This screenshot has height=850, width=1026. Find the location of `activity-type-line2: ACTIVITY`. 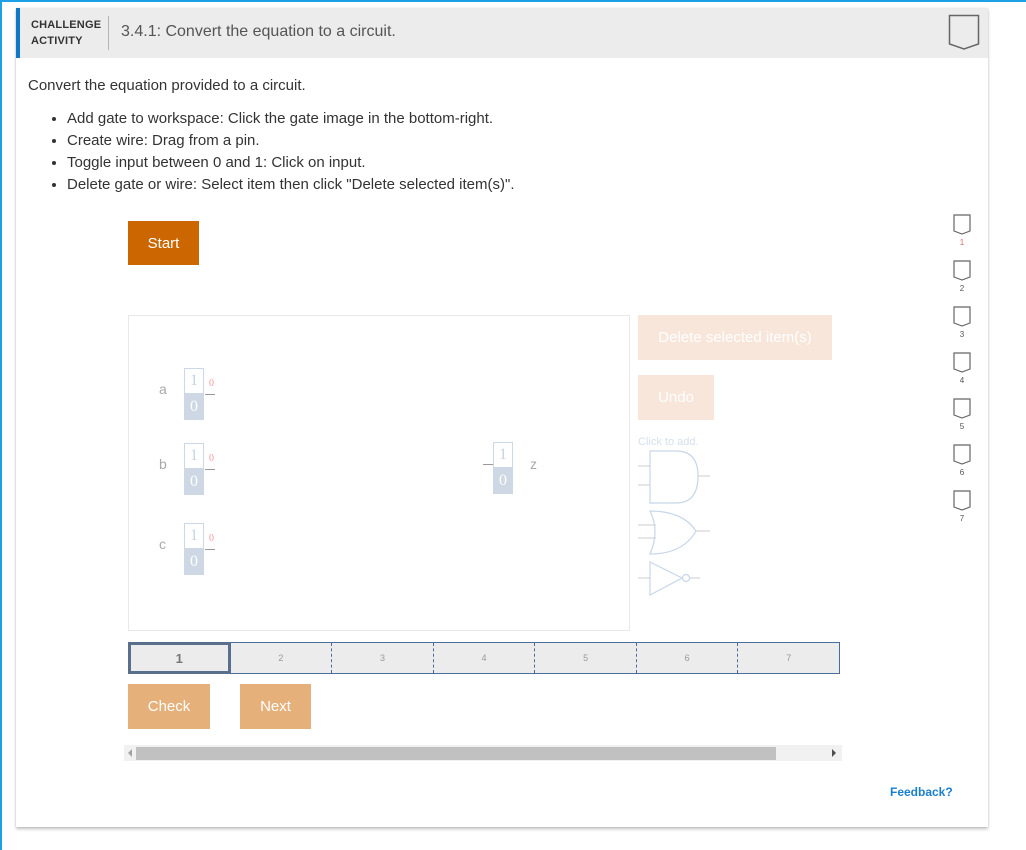

activity-type-line2: ACTIVITY is located at coordinates (57, 41).